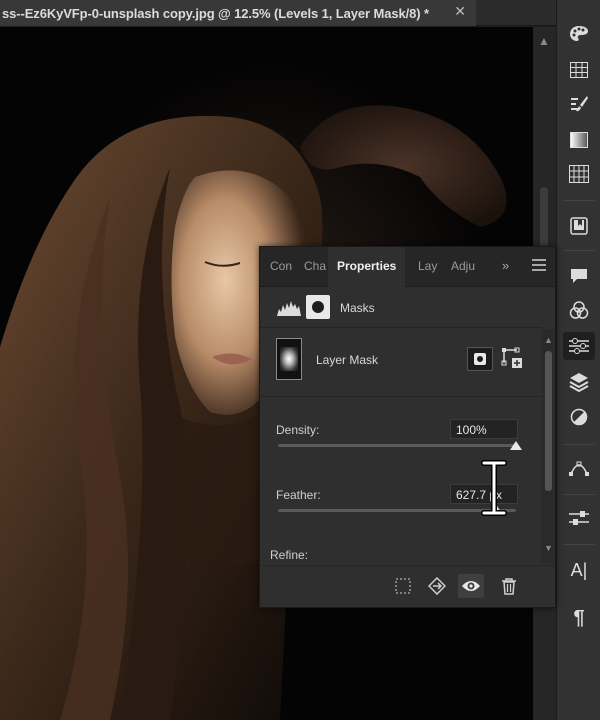  I want to click on paths-icon, so click(579, 468).